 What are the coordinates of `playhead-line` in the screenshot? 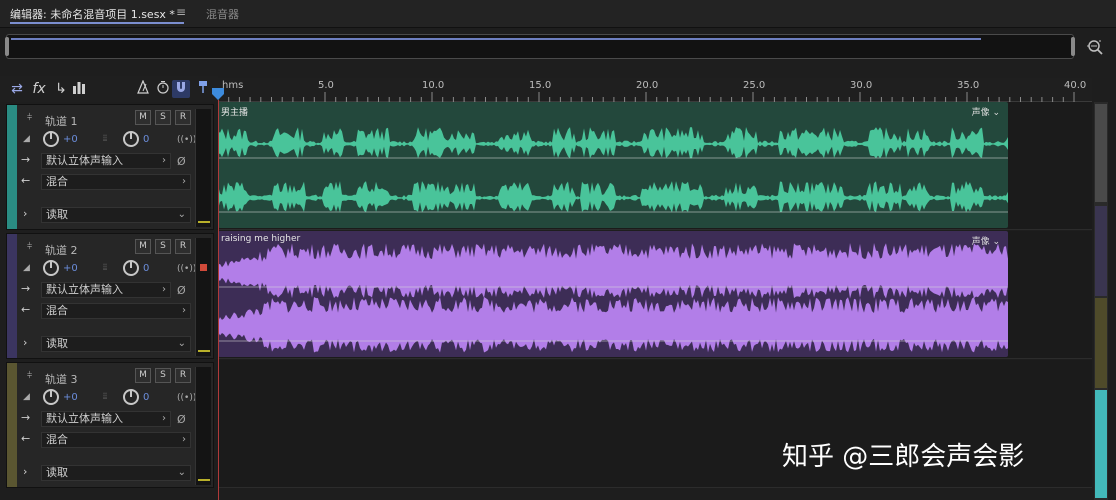 It's located at (218, 300).